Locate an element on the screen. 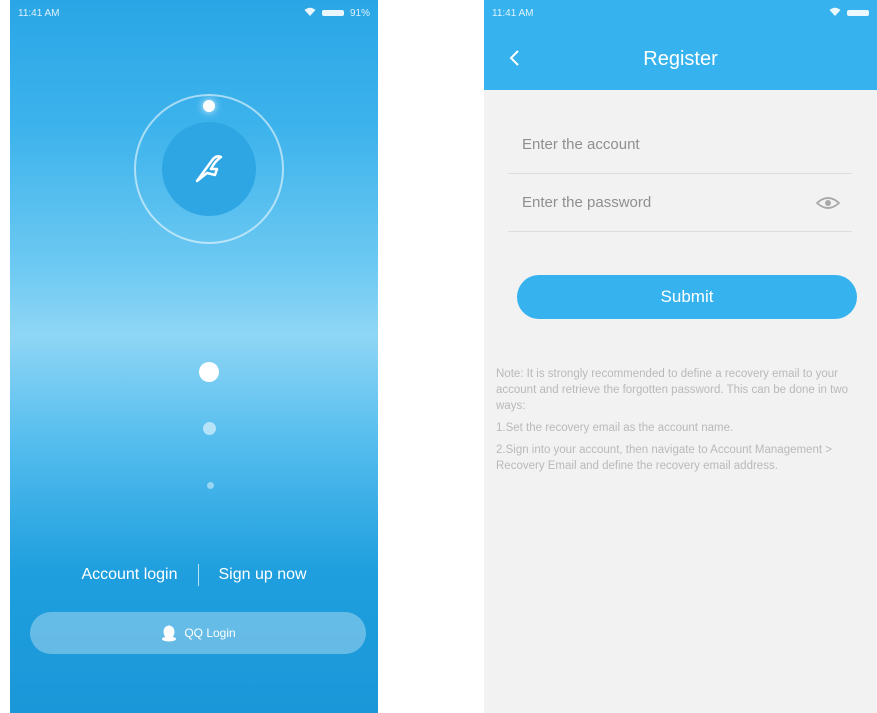 Image resolution: width=877 pixels, height=713 pixels. account-placeholder: Enter the account is located at coordinates (581, 144).